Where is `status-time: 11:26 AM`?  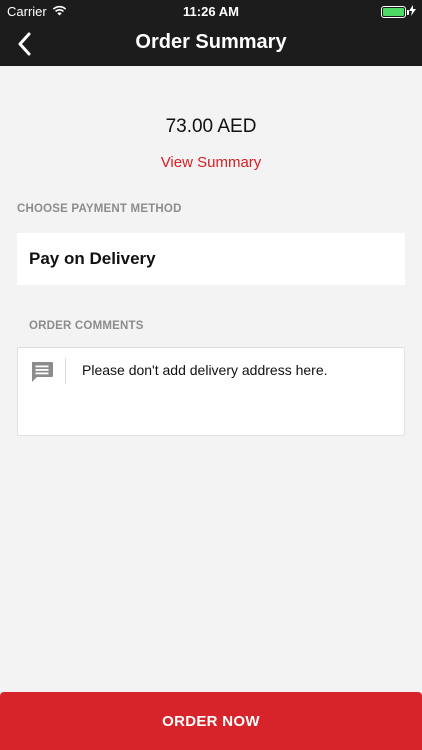
status-time: 11:26 AM is located at coordinates (211, 11).